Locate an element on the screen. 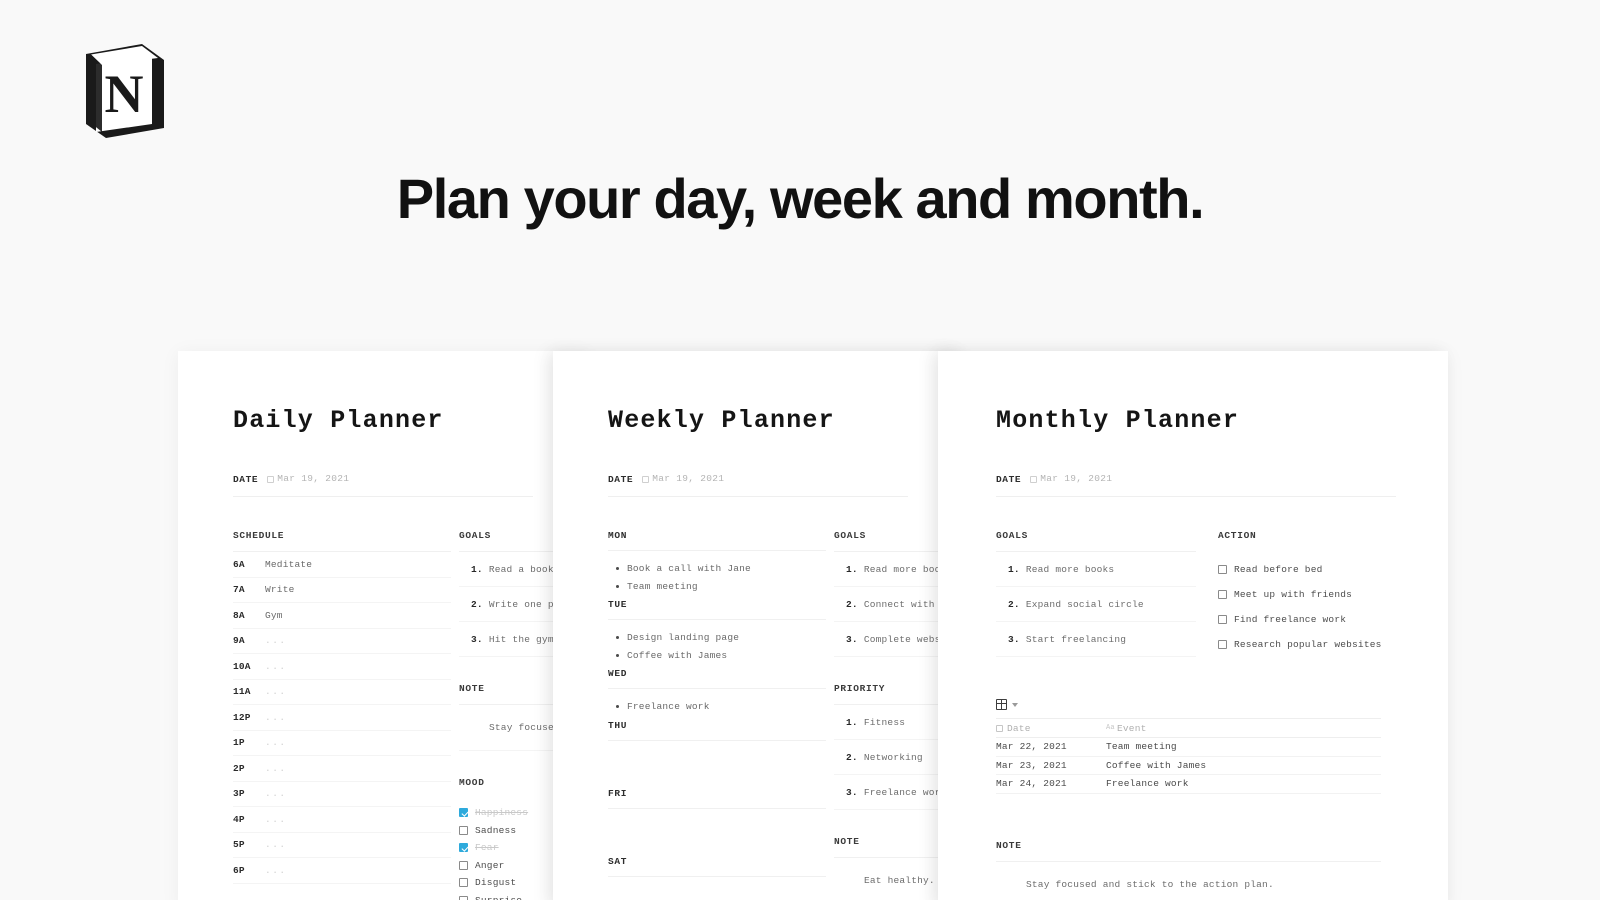  goal-text: Hit the gym is located at coordinates (521, 639).